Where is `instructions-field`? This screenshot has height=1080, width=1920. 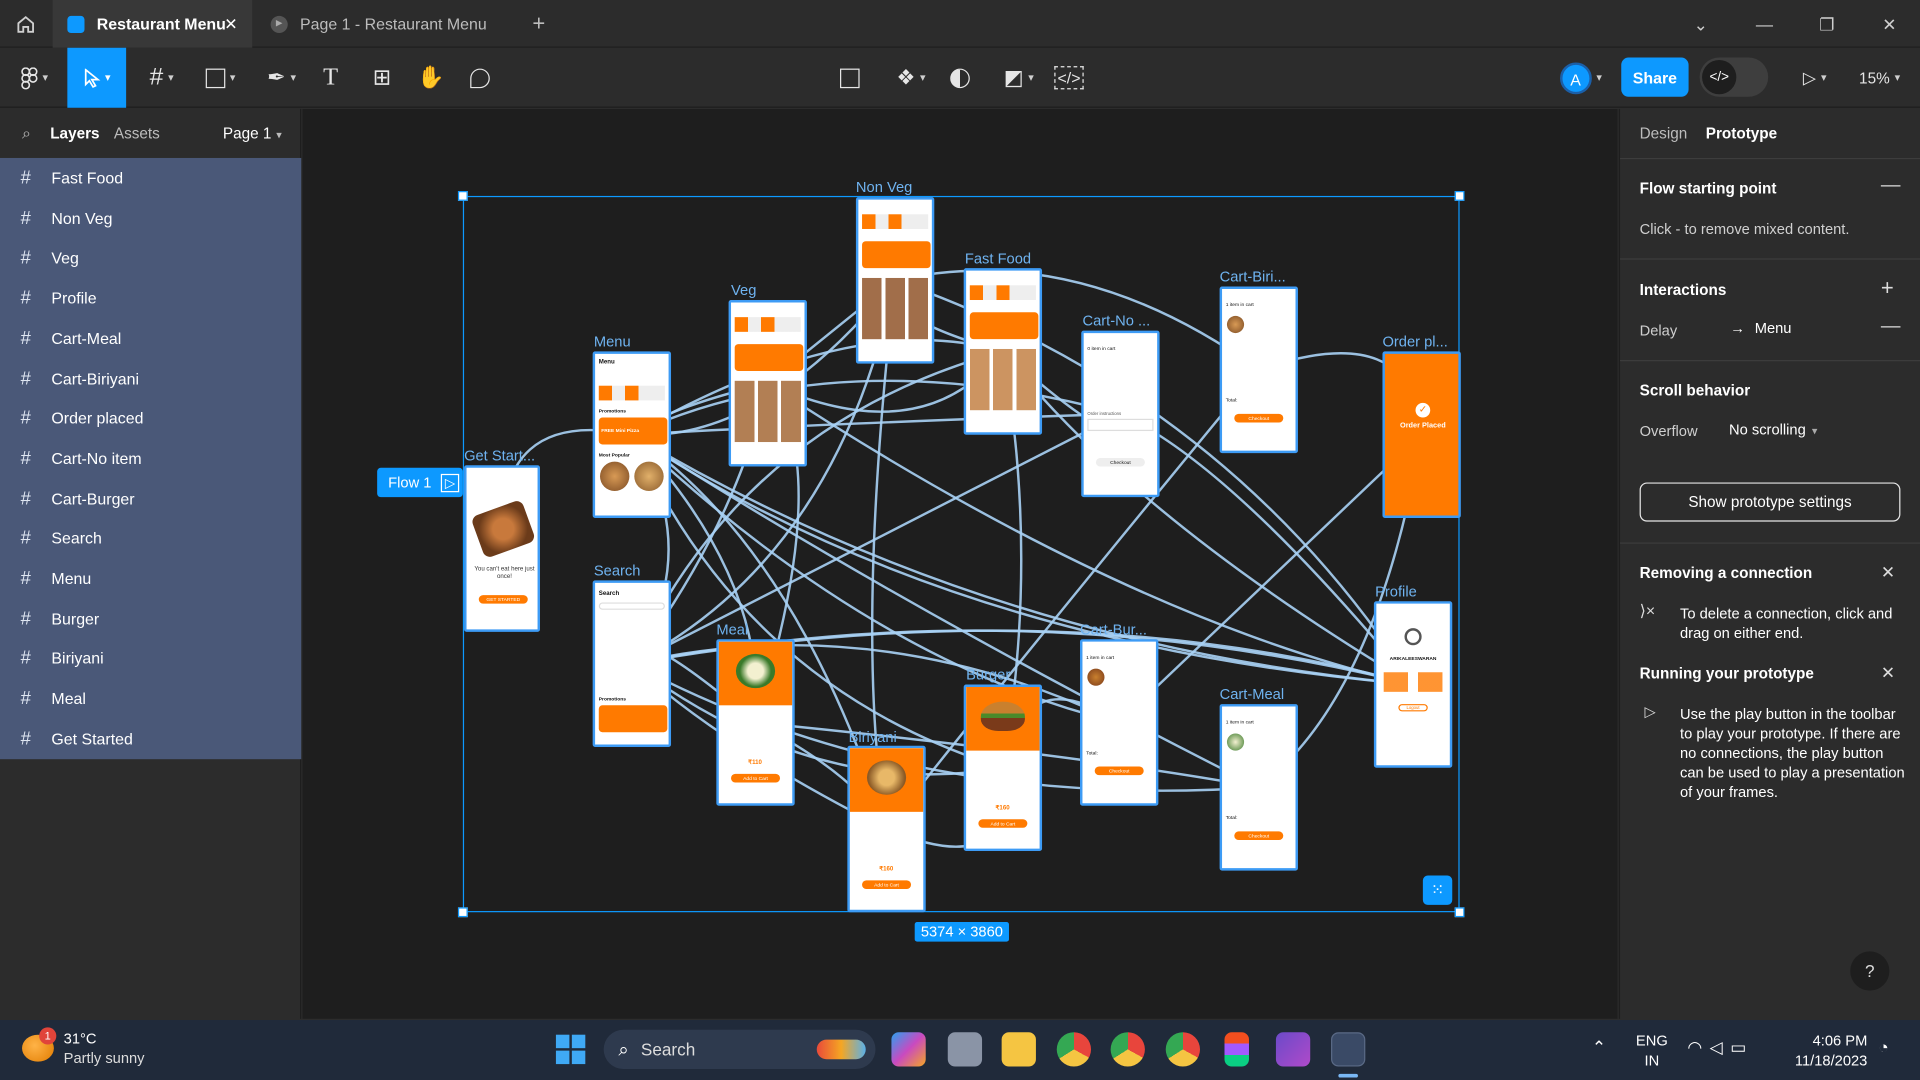 instructions-field is located at coordinates (1120, 425).